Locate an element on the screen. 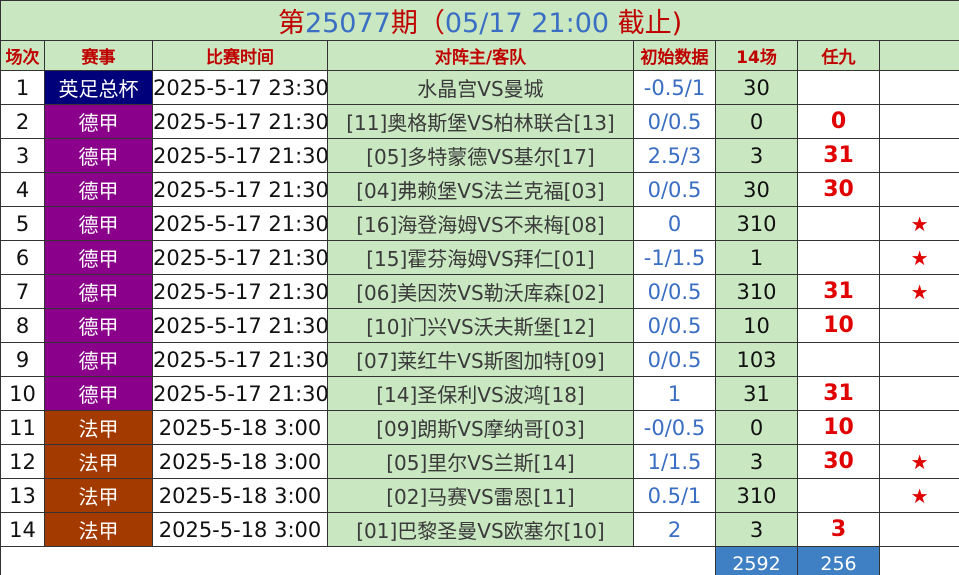 The width and height of the screenshot is (959, 575). row-index: 10 is located at coordinates (23, 394).